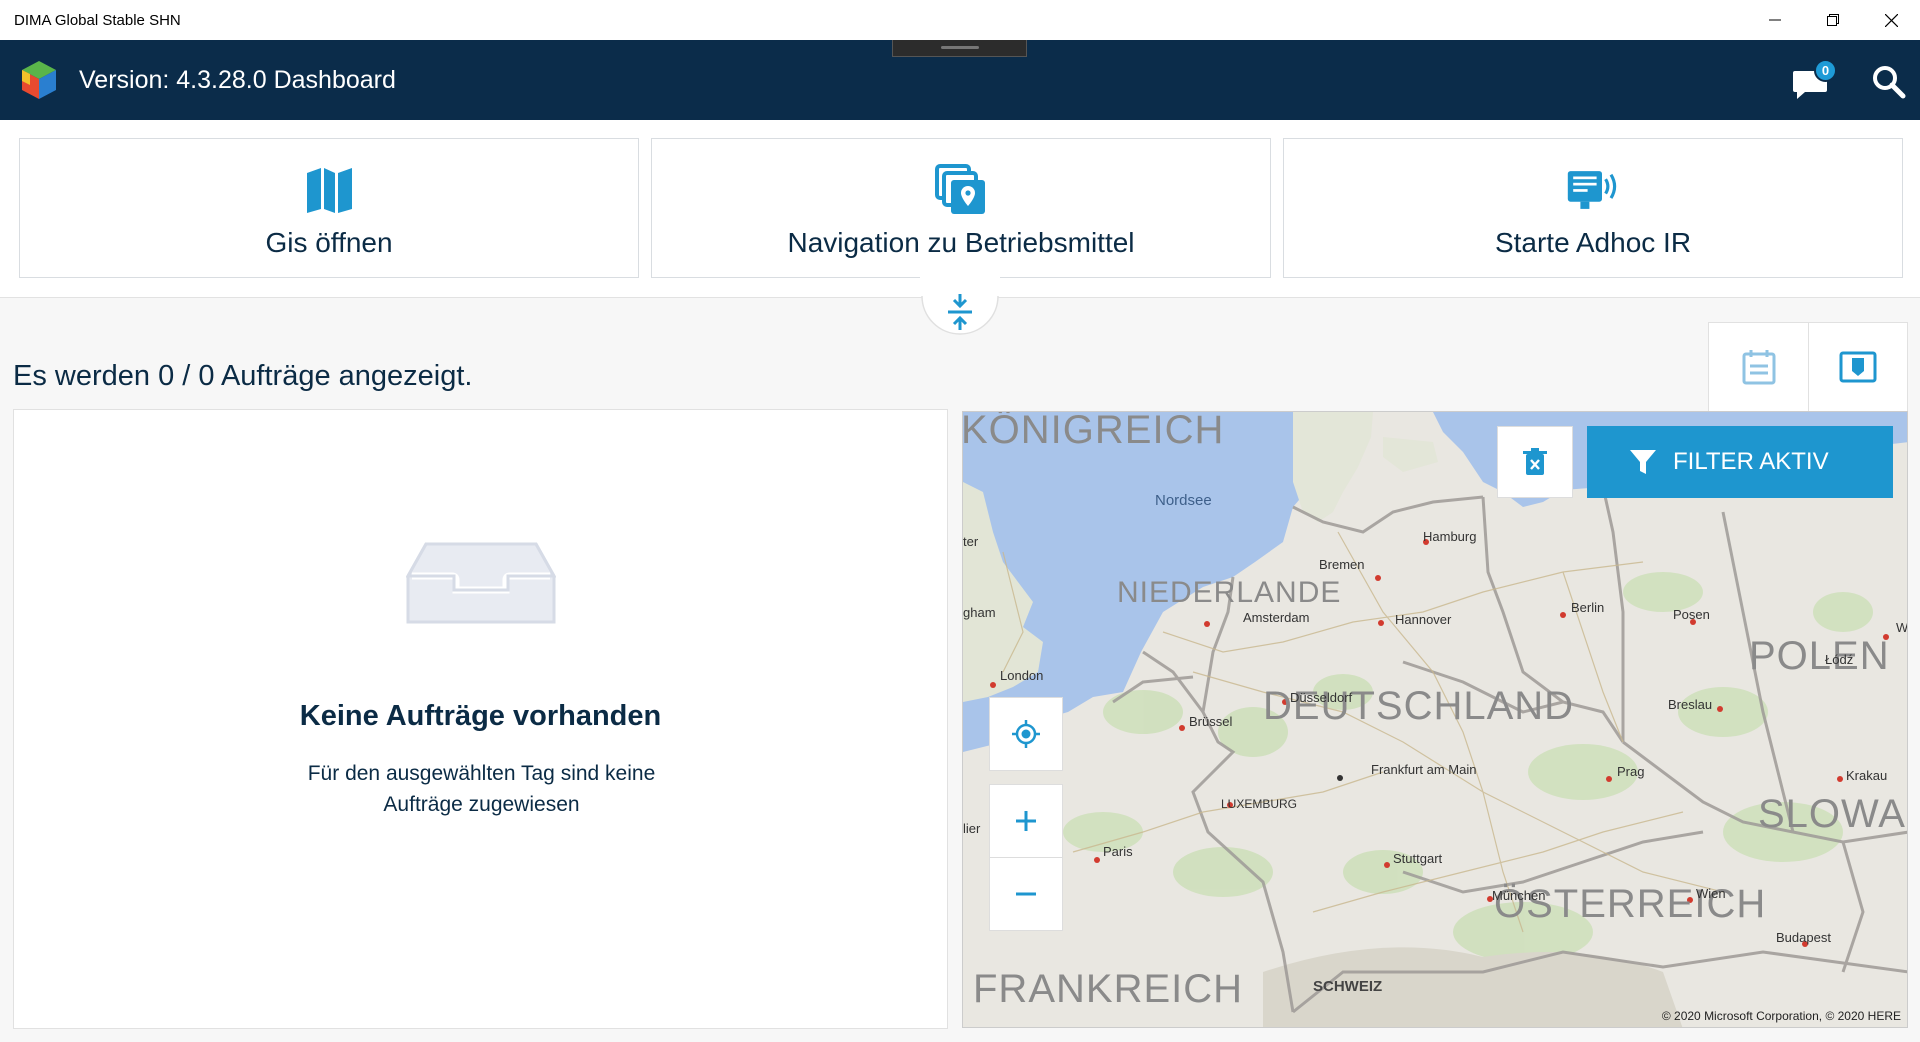 The image size is (1920, 1042). I want to click on message-count-badge: 0, so click(1825, 70).